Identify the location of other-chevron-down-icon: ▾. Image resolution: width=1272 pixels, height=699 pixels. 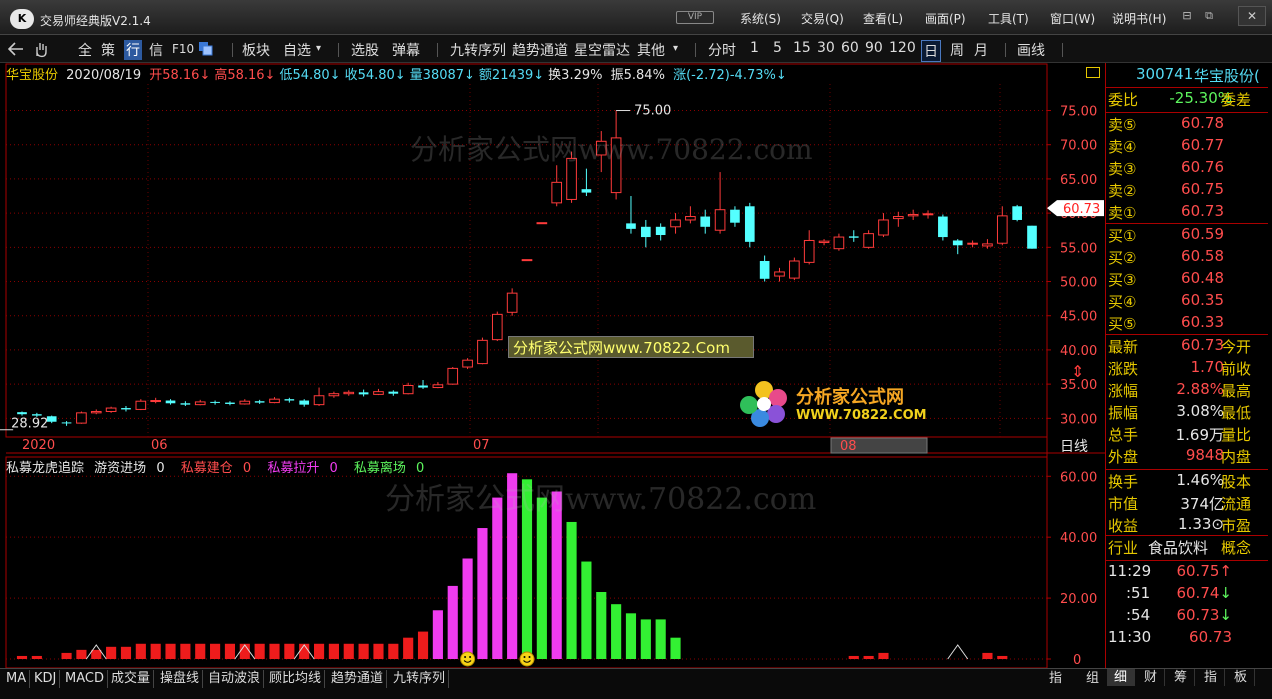
(675, 48).